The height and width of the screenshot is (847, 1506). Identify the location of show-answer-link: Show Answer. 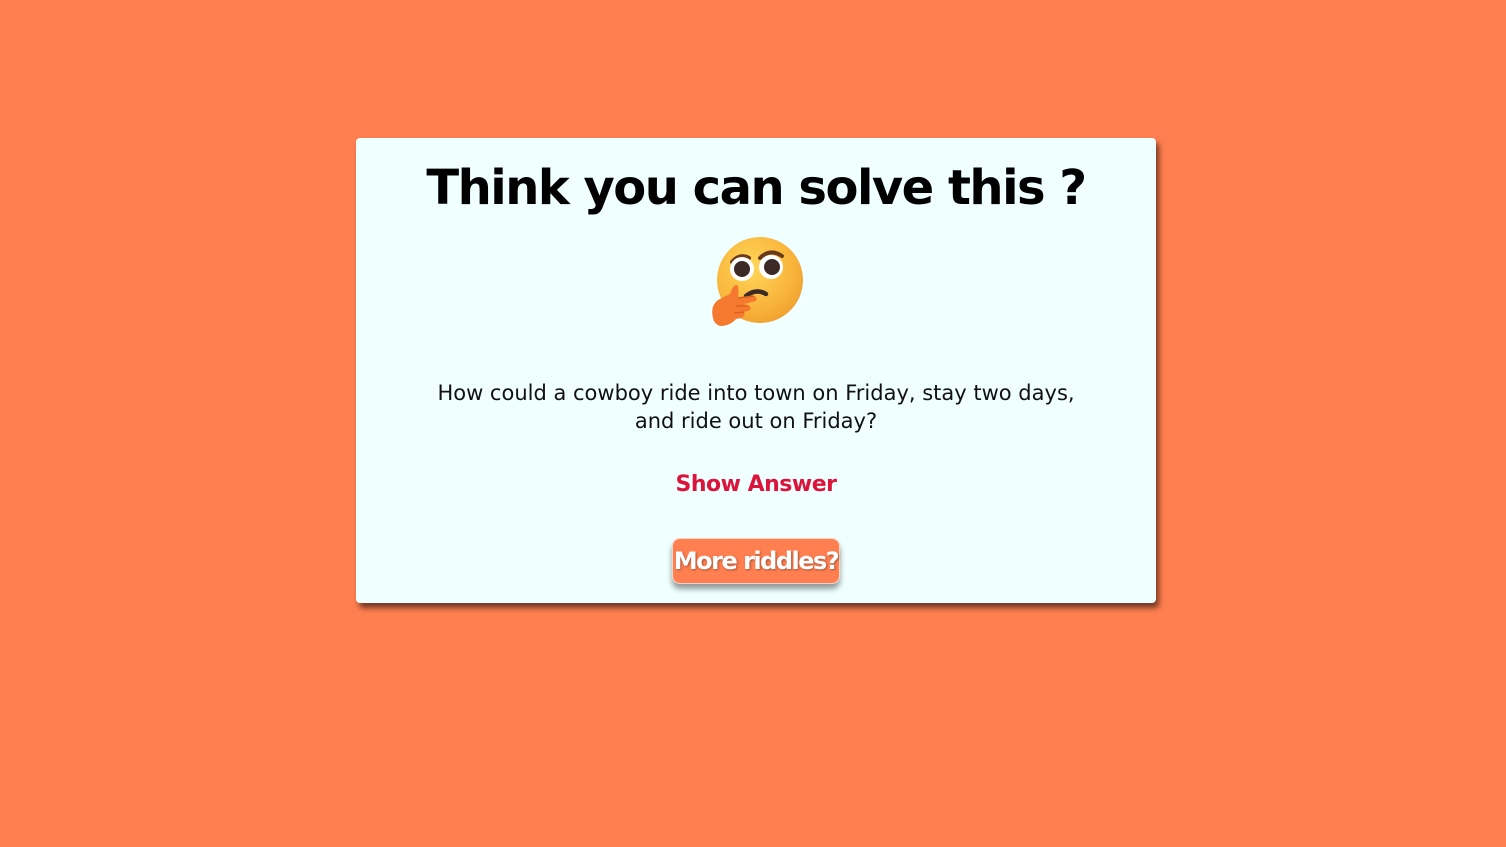
(756, 485).